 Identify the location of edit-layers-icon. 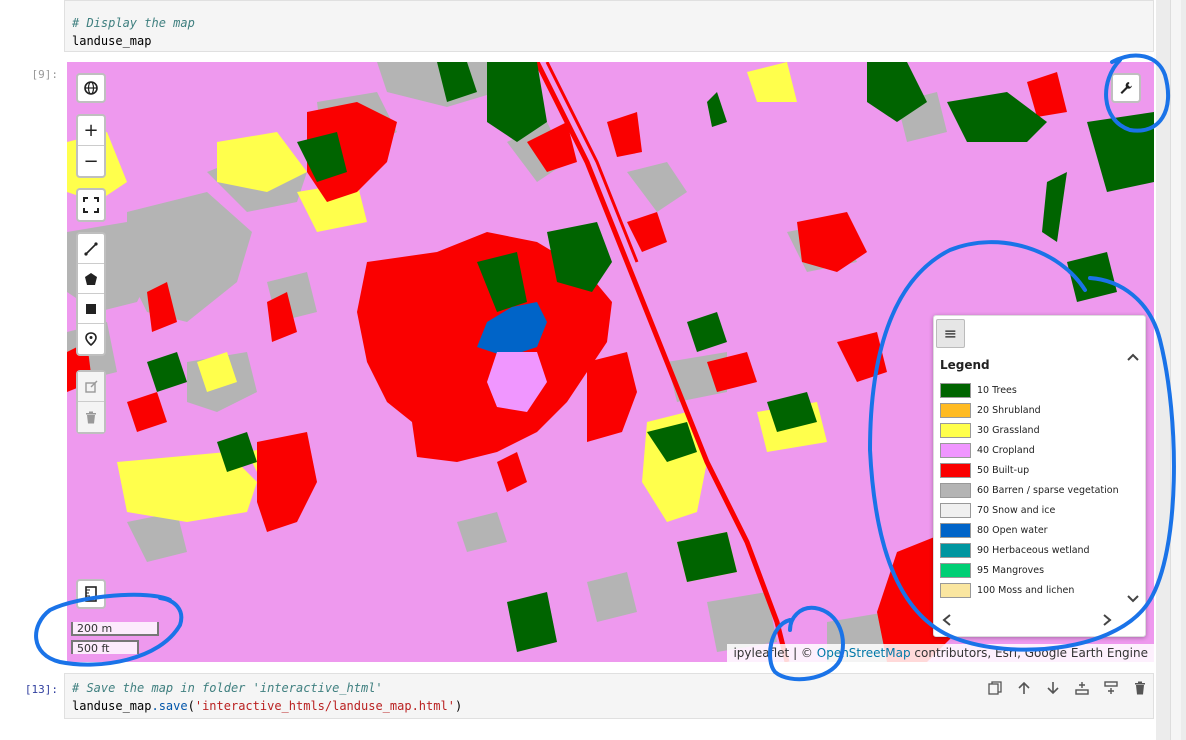
(91, 387).